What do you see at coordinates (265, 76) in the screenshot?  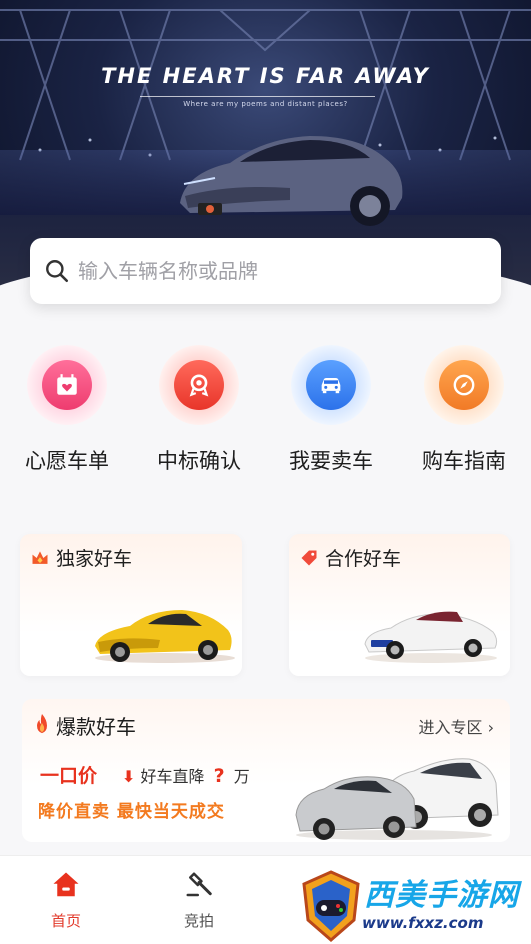 I see `hero-title: THE HEART IS FAR AWAY` at bounding box center [265, 76].